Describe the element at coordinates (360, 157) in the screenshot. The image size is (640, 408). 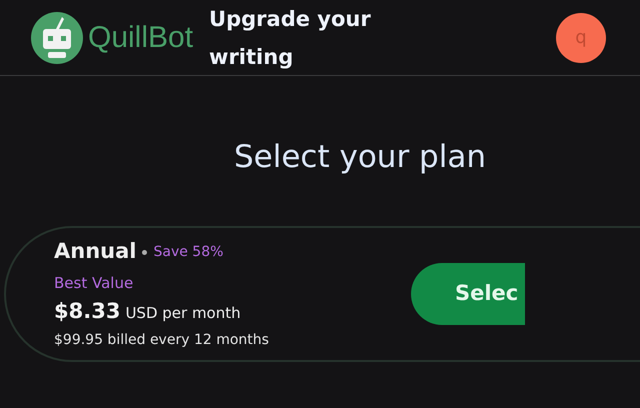
I see `page-title: Select your plan` at that location.